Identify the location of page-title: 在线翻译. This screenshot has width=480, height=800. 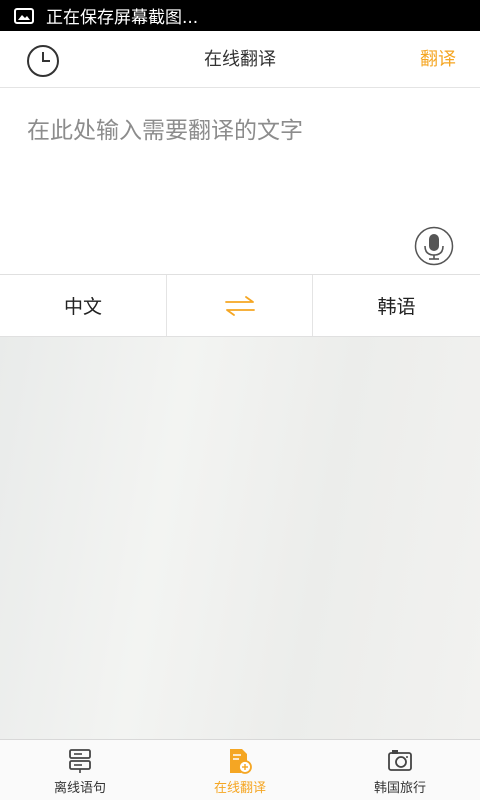
(240, 59).